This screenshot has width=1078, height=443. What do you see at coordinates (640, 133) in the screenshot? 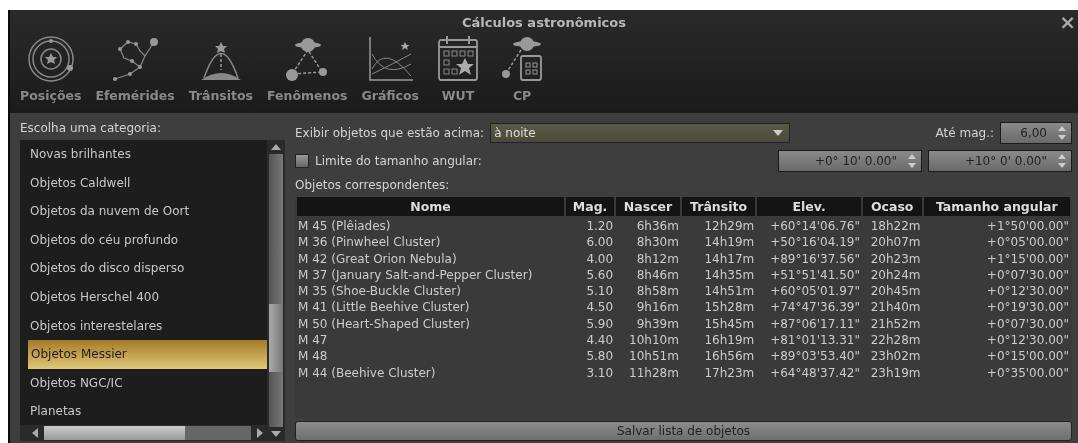
I see `visibility-dropdown: à noite` at bounding box center [640, 133].